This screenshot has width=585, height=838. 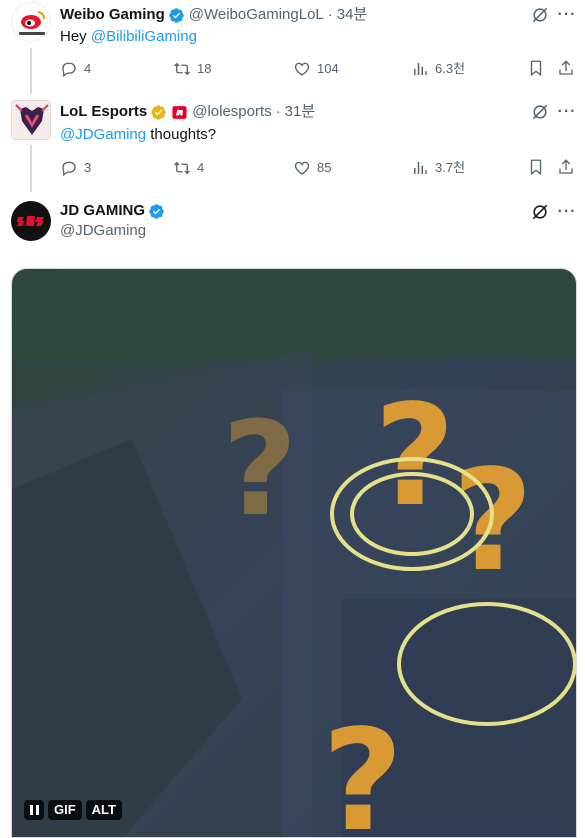 I want to click on author-handle: @WeiboGamingLoL, so click(x=256, y=15).